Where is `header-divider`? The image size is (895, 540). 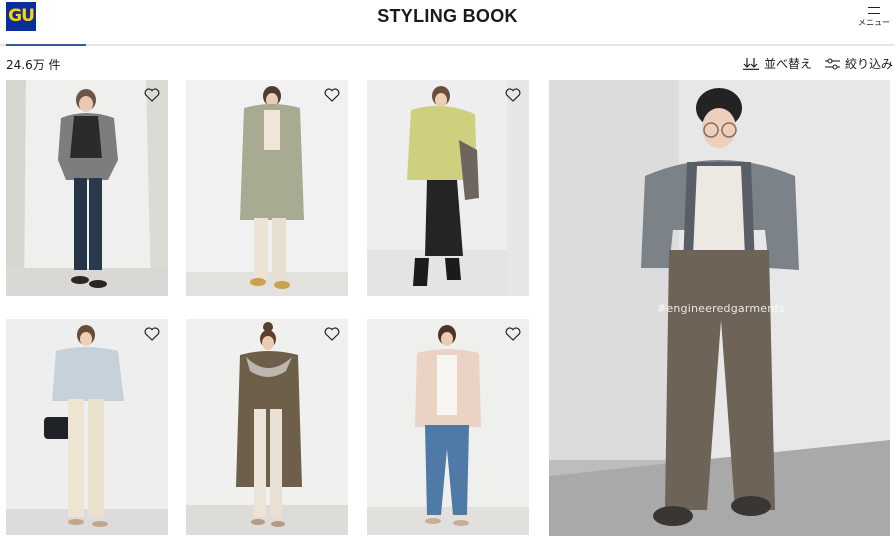
header-divider is located at coordinates (447, 45).